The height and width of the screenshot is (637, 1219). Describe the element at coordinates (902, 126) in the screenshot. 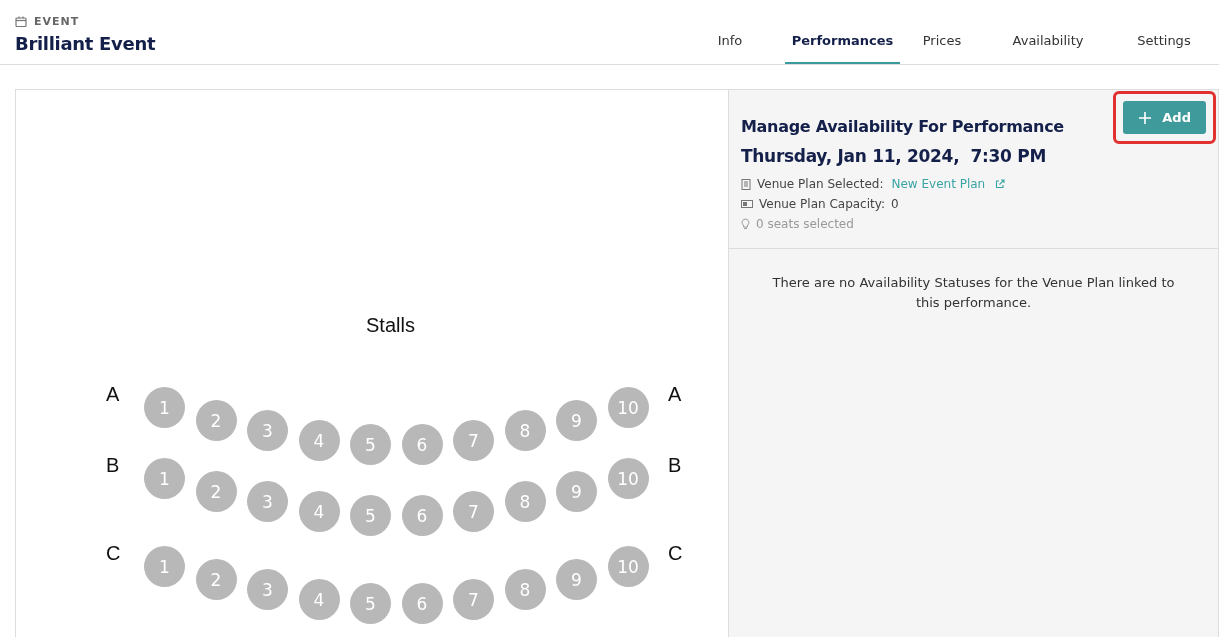

I see `panel-title: Manage Availability For Performance` at that location.